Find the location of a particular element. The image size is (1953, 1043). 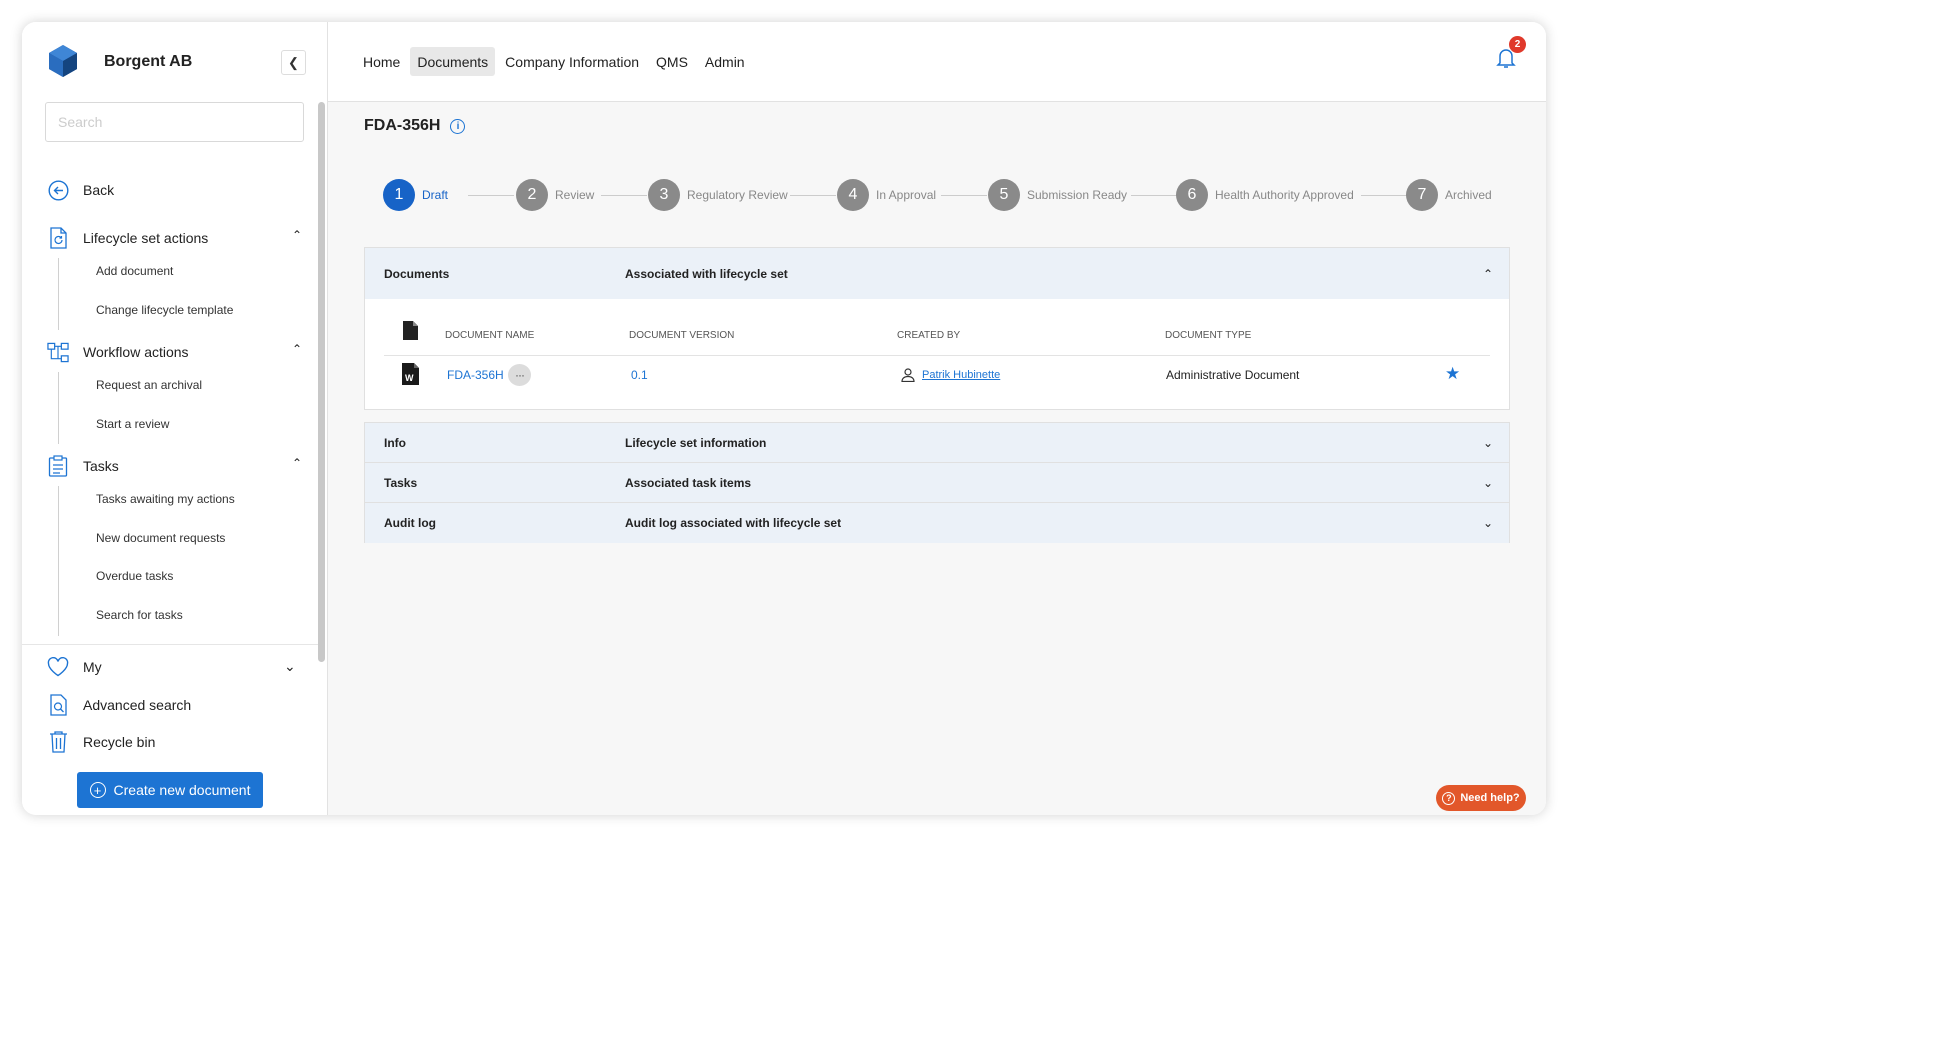

page-title: FDA-356H i is located at coordinates (415, 126).